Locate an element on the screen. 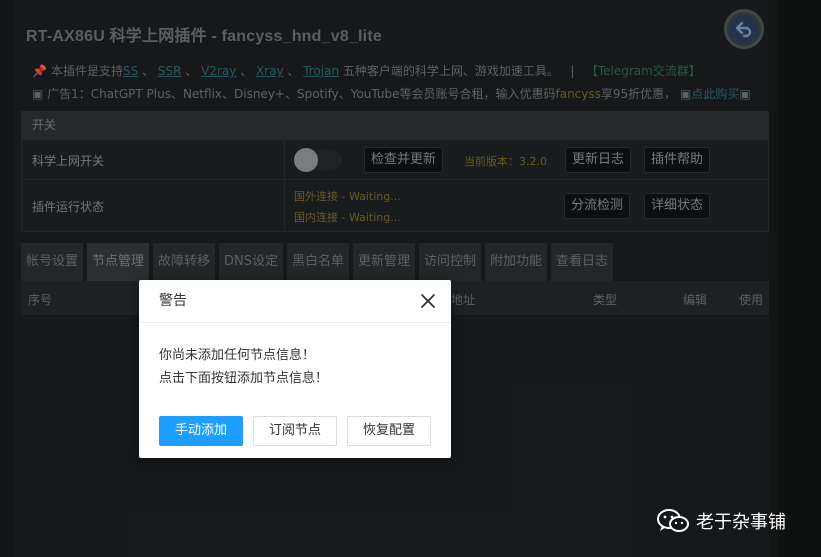 The height and width of the screenshot is (557, 821). watermark-text: 老于杂事铺 is located at coordinates (741, 522).